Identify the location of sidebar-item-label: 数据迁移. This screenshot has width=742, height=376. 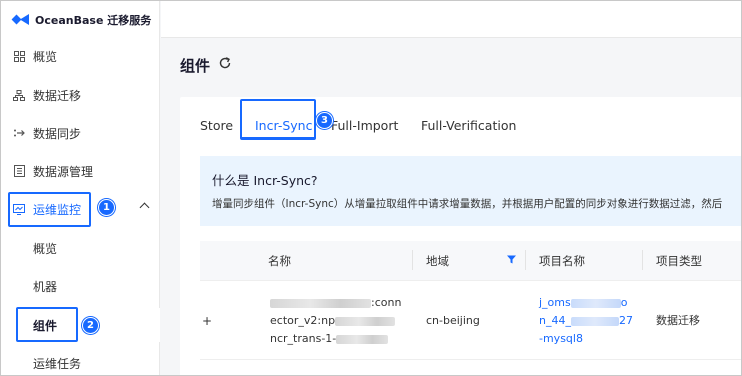
(57, 95).